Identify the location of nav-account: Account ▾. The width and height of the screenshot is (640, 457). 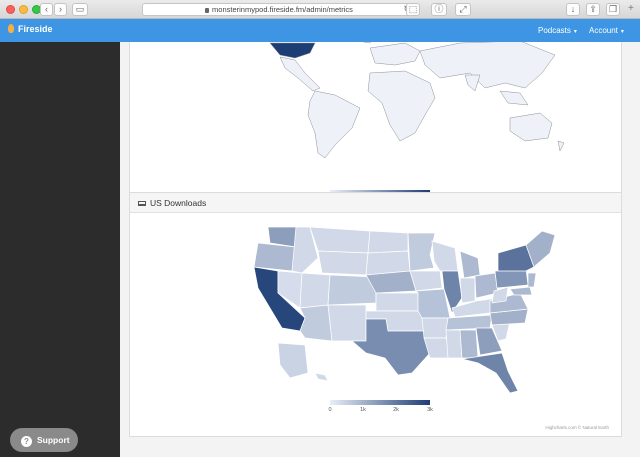
(606, 30).